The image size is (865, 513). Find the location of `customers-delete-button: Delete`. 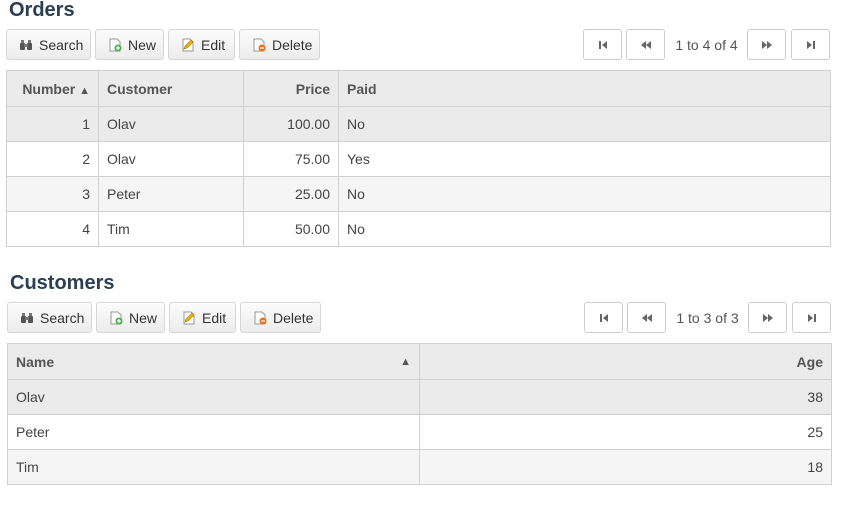

customers-delete-button: Delete is located at coordinates (280, 317).